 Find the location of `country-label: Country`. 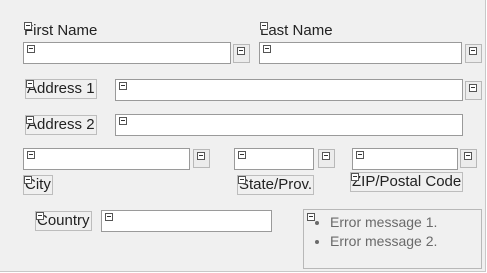

country-label: Country is located at coordinates (63, 221).